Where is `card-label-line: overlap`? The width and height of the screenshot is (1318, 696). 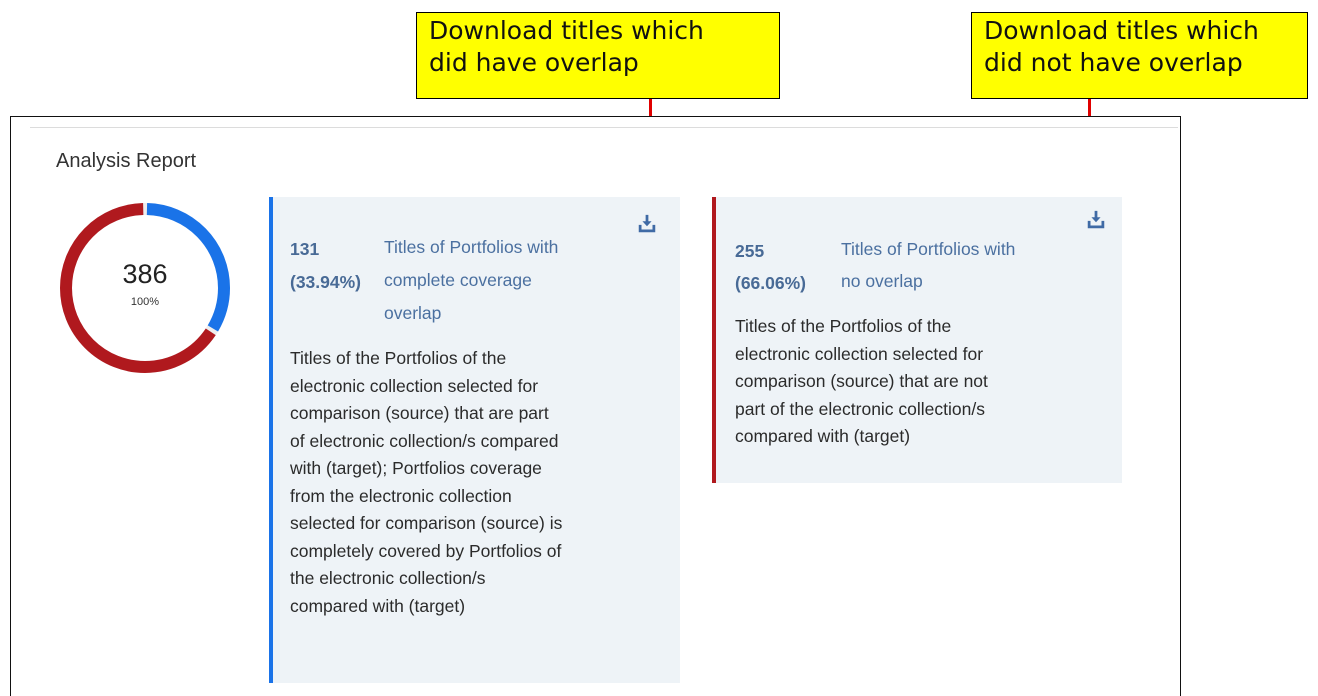 card-label-line: overlap is located at coordinates (413, 313).